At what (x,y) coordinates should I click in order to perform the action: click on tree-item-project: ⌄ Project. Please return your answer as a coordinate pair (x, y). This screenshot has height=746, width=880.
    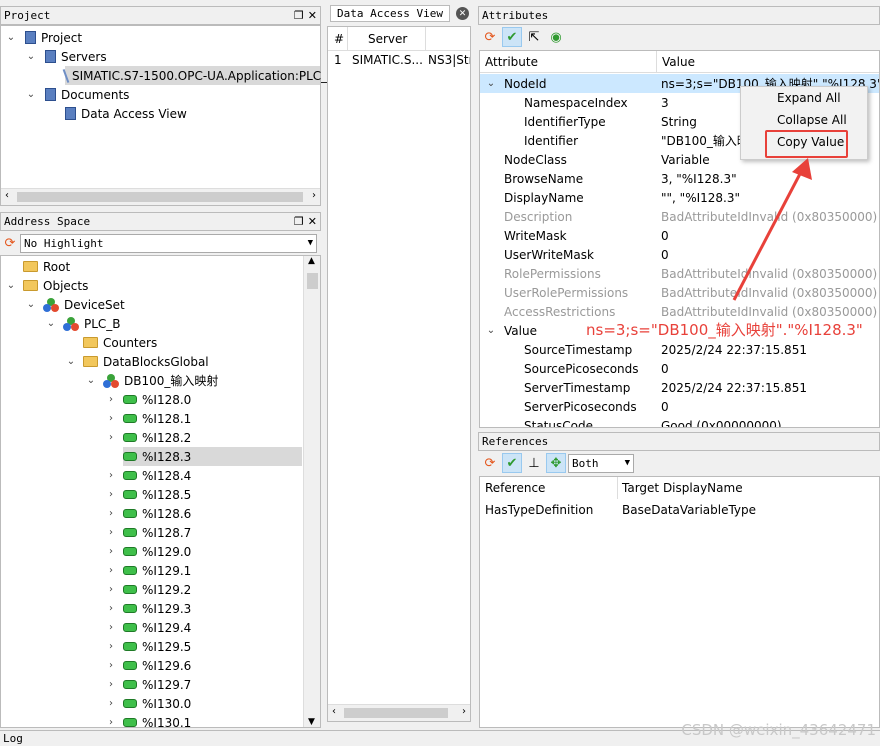
    Looking at the image, I should click on (162, 37).